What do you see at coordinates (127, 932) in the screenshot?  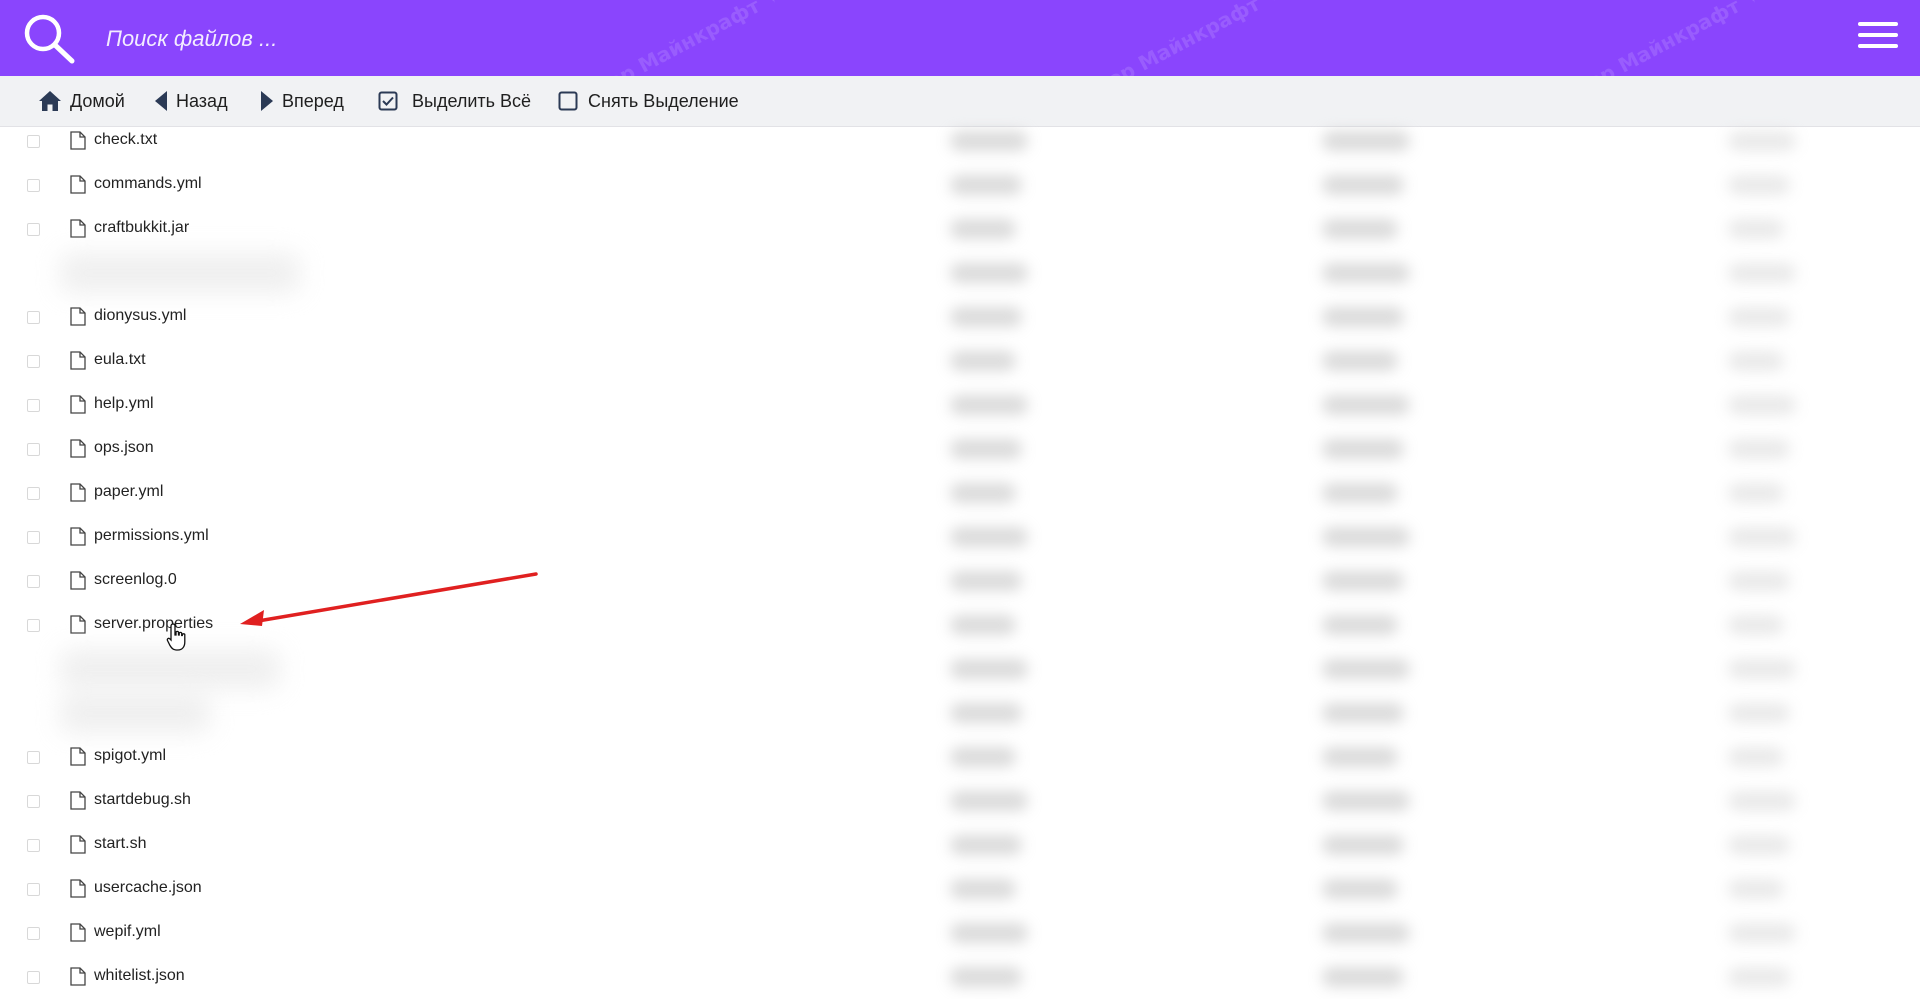 I see `file-name: wepif.yml` at bounding box center [127, 932].